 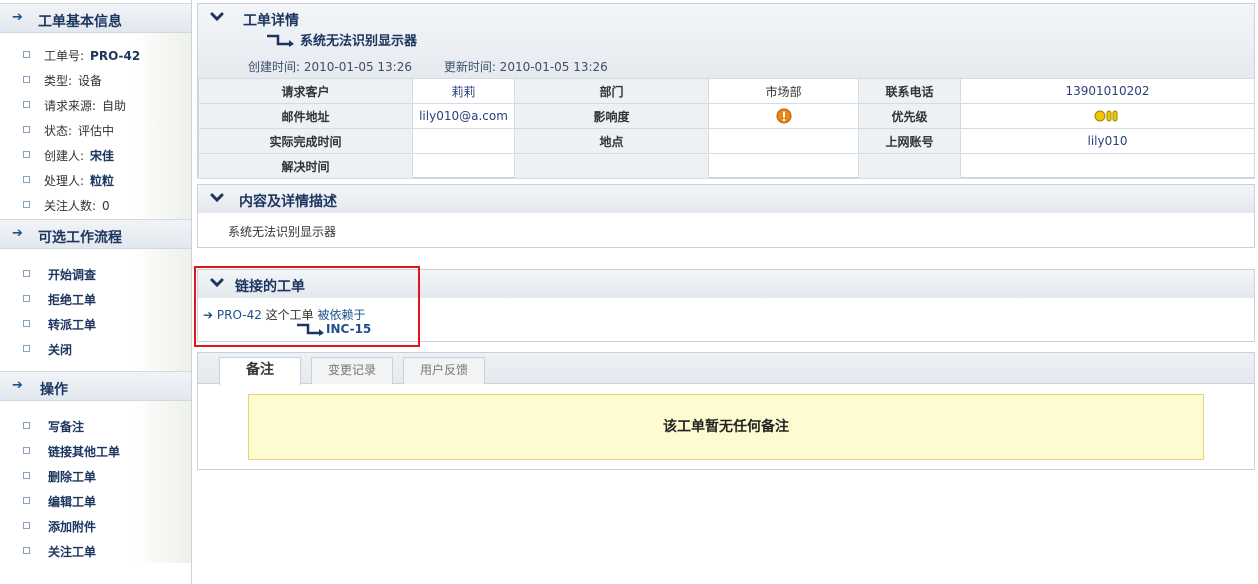 I want to click on info-label: 请求来源:, so click(x=70, y=106).